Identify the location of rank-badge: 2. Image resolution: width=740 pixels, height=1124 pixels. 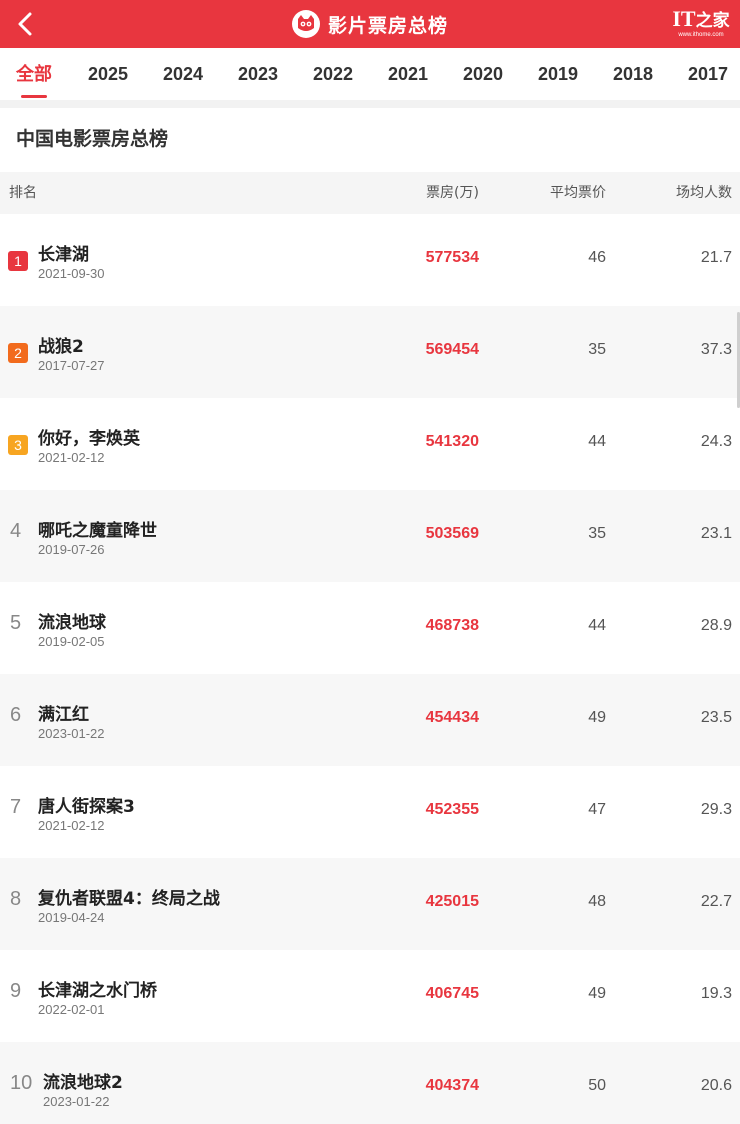
(18, 353).